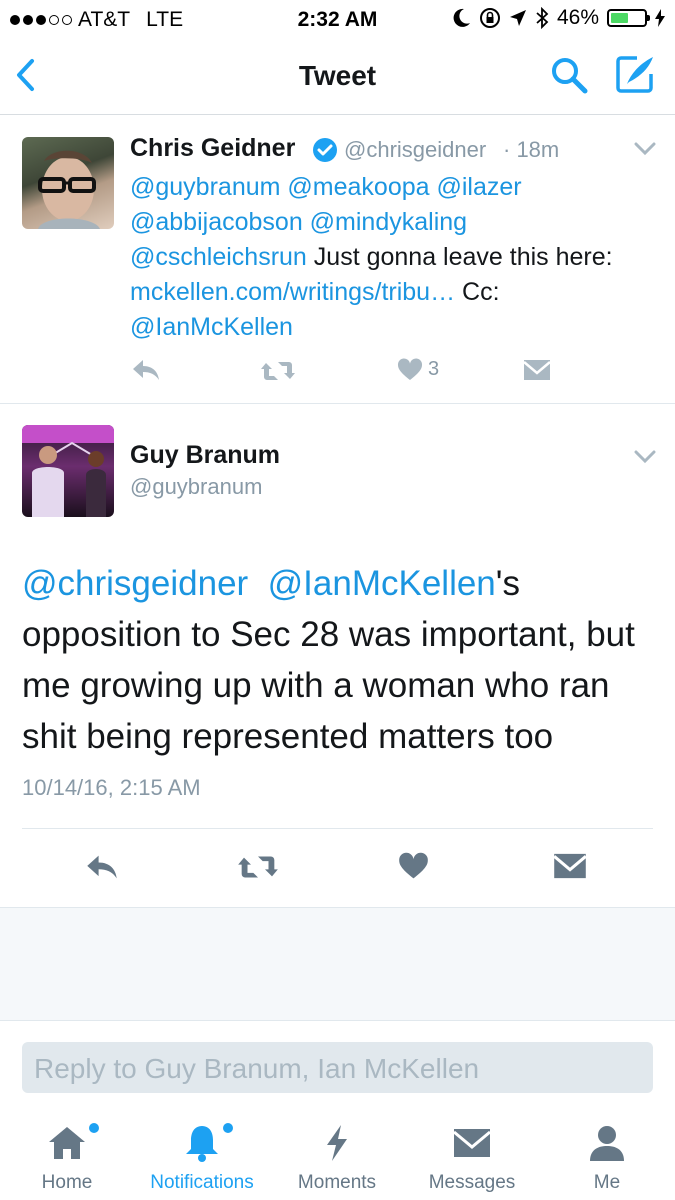 This screenshot has width=675, height=1200. Describe the element at coordinates (111, 787) in the screenshot. I see `tweet-timestamp: 10/14/16, 2:15 AM` at that location.